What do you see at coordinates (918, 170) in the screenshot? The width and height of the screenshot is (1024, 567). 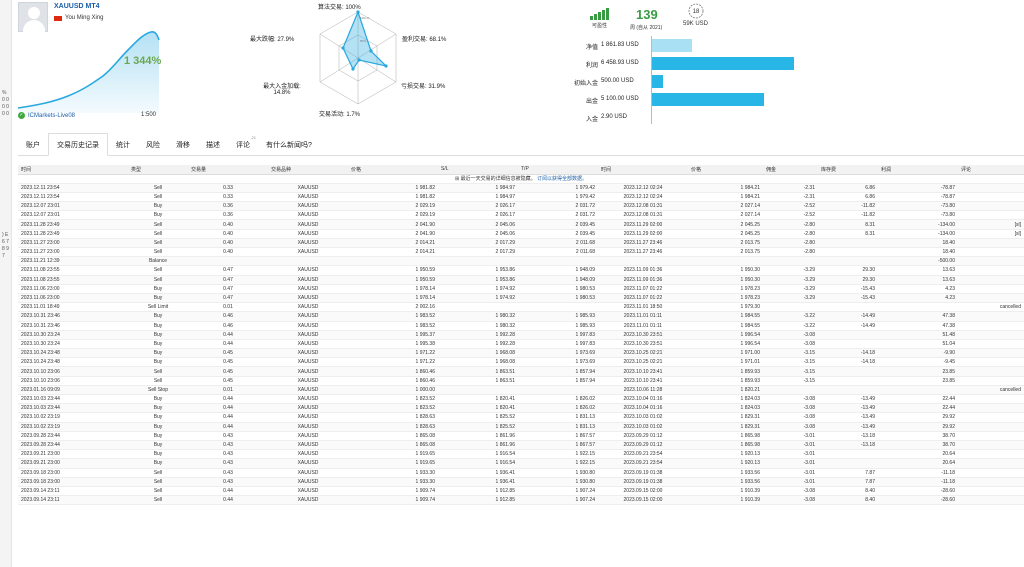 I see `column-header: 利润` at bounding box center [918, 170].